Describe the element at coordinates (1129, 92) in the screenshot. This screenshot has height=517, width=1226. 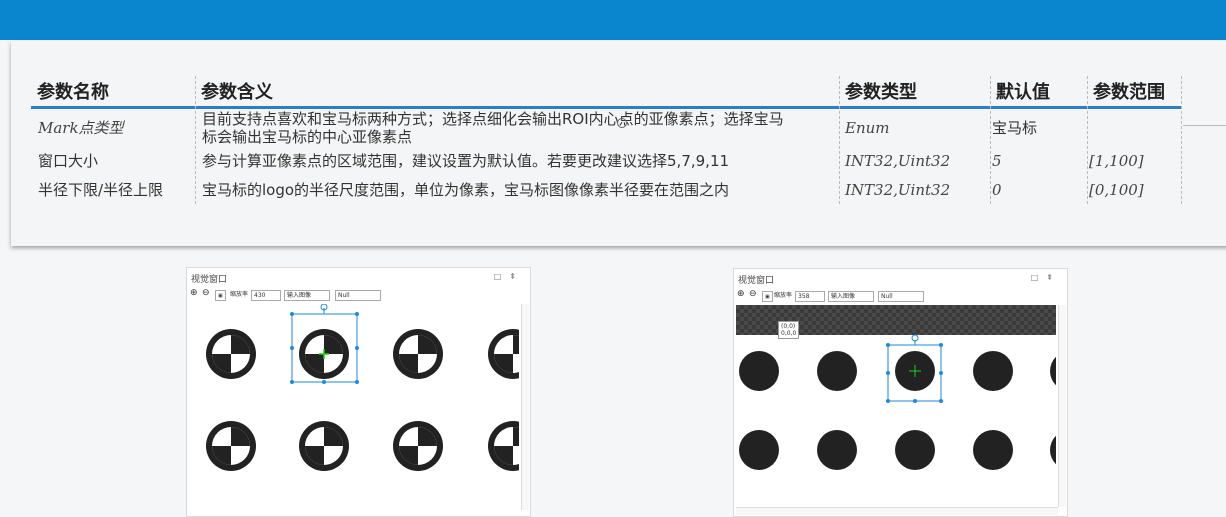
I see `header-param-range: 参数范围` at that location.